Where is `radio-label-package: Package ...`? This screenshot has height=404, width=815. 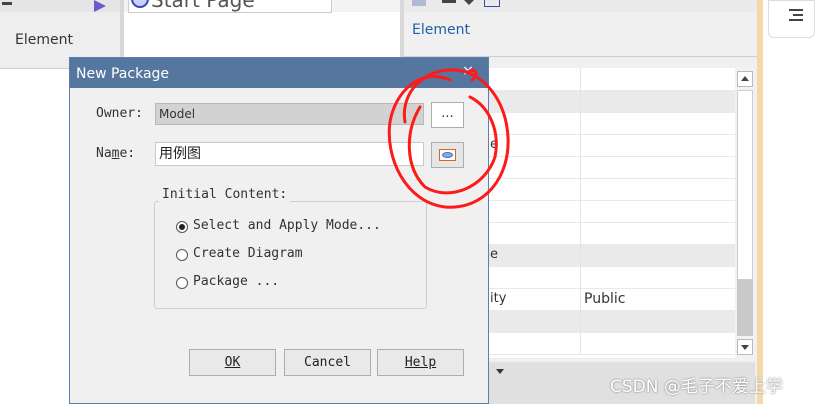
radio-label-package: Package ... is located at coordinates (236, 281).